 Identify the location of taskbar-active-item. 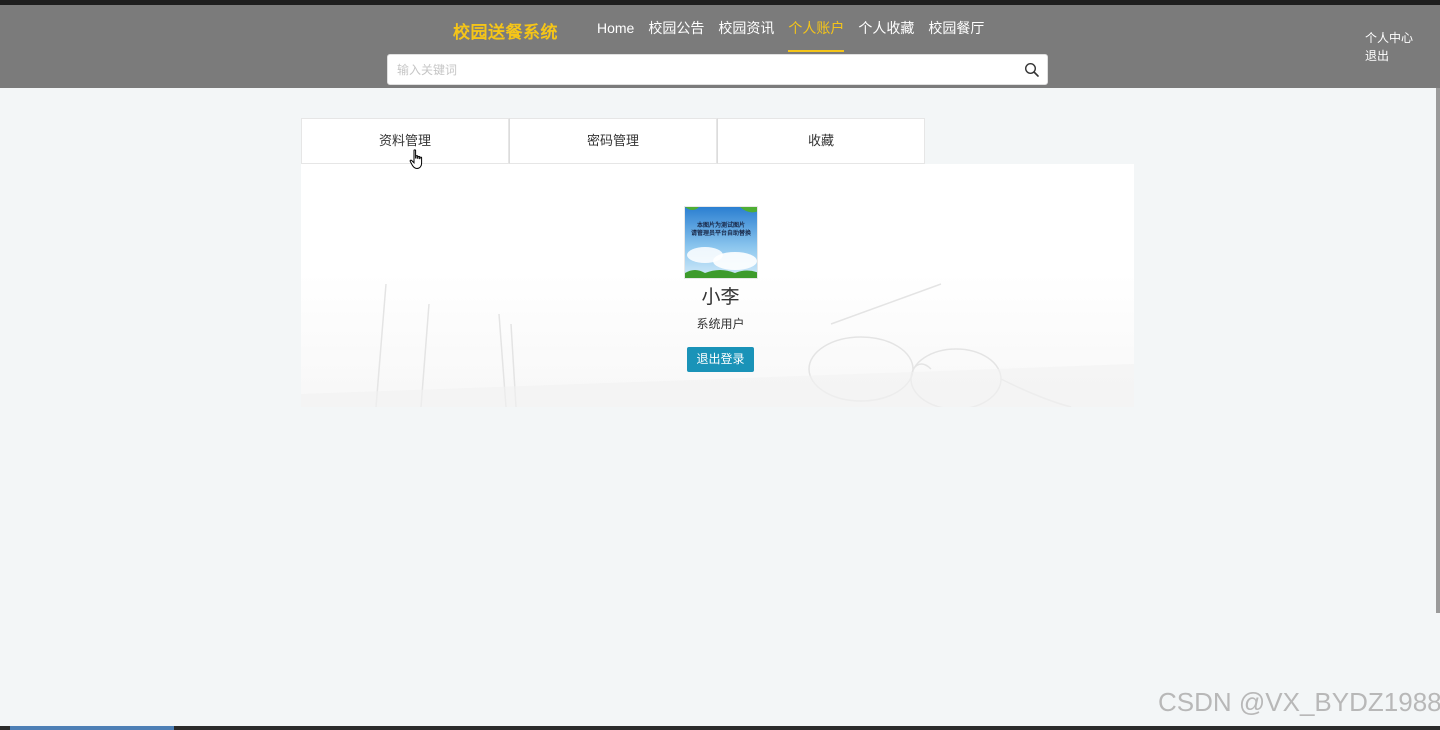
(92, 728).